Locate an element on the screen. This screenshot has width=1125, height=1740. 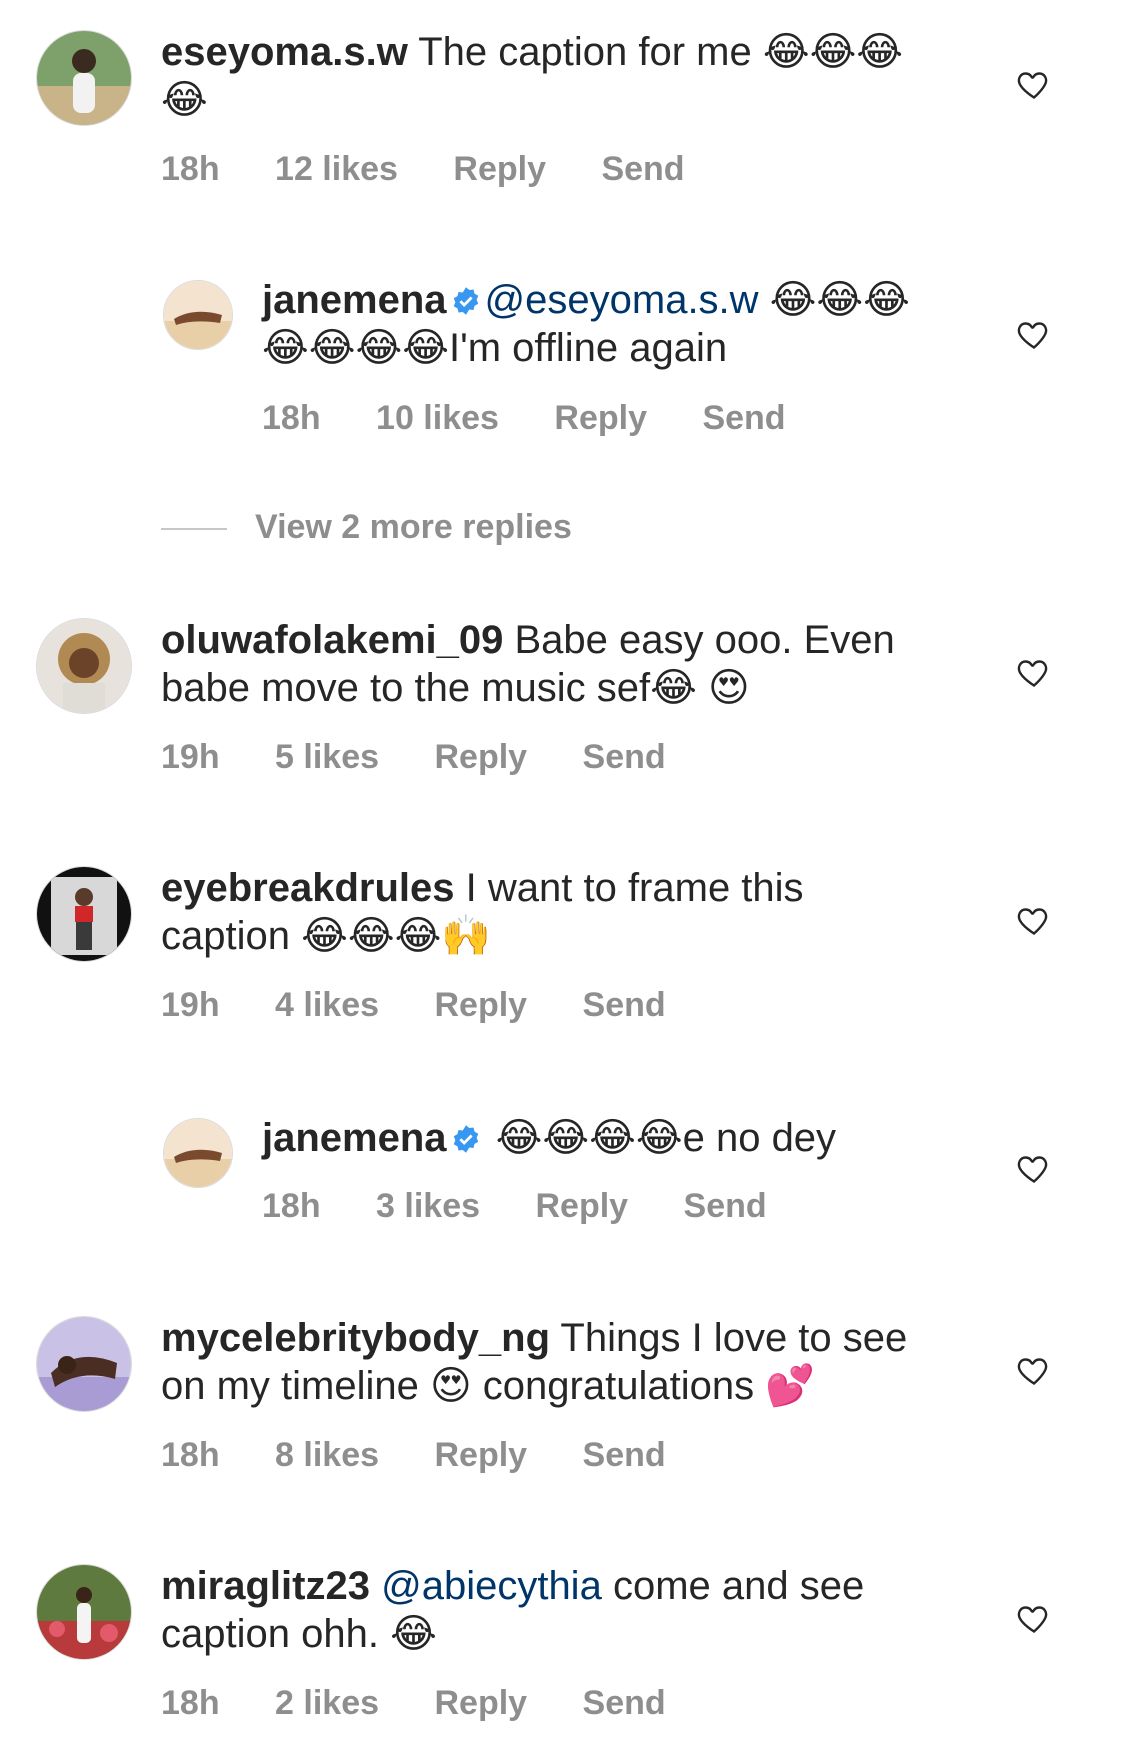
comment-meta: 19h 4 likes Reply Send is located at coordinates (436, 1005).